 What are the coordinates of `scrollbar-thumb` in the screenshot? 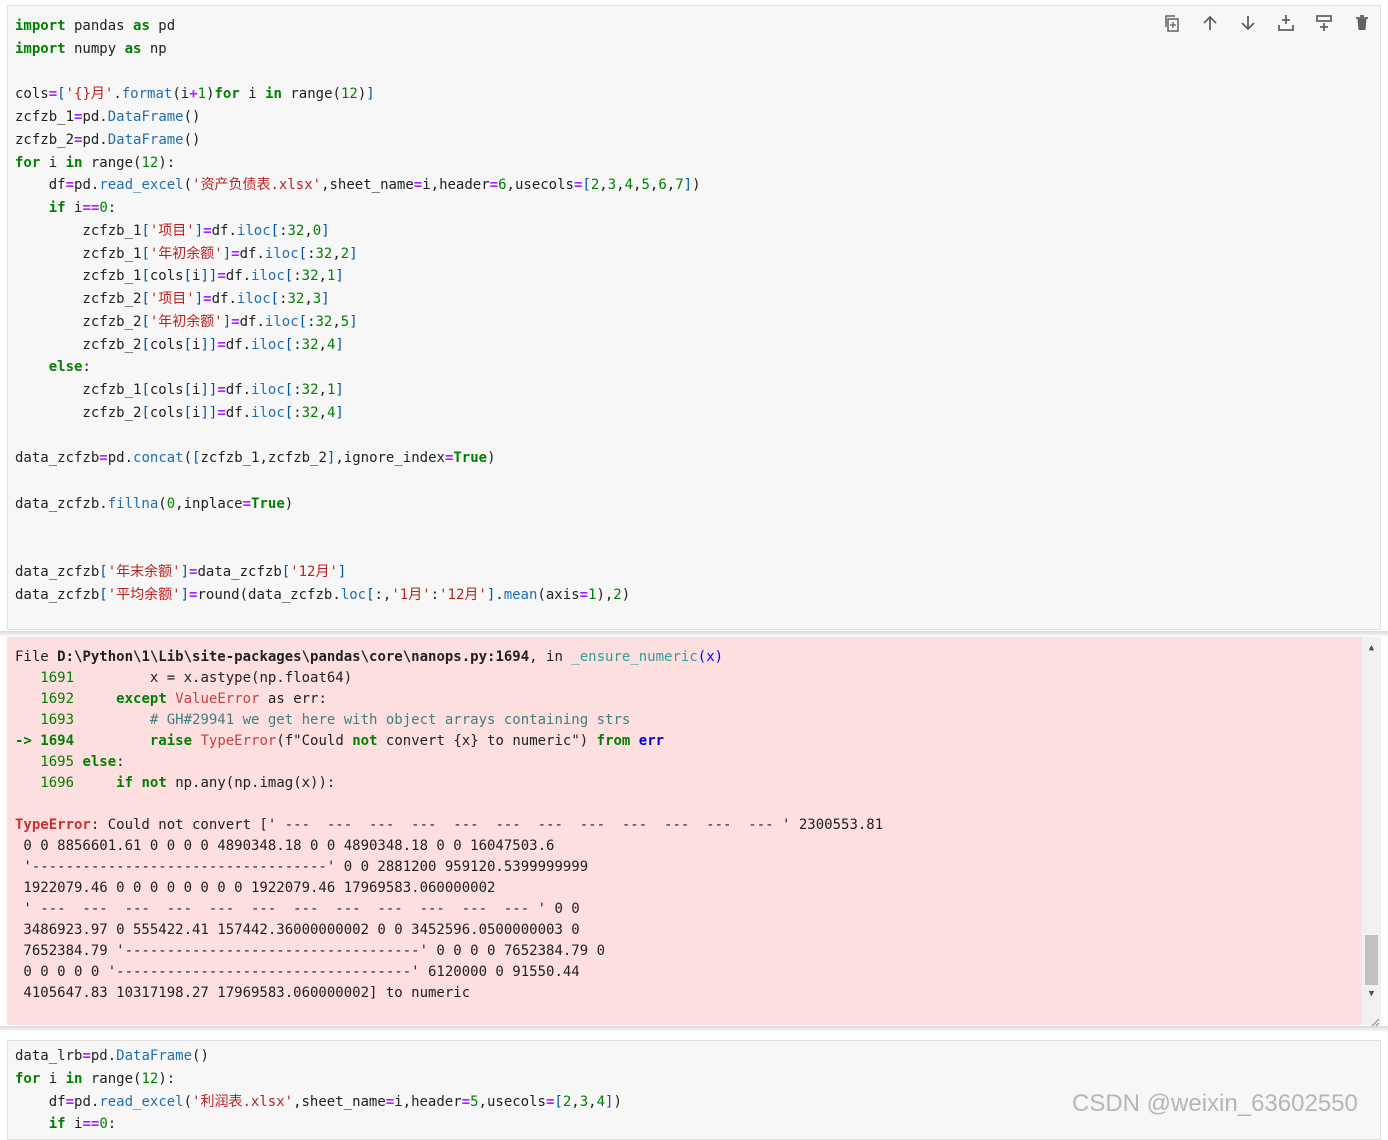 It's located at (1371, 960).